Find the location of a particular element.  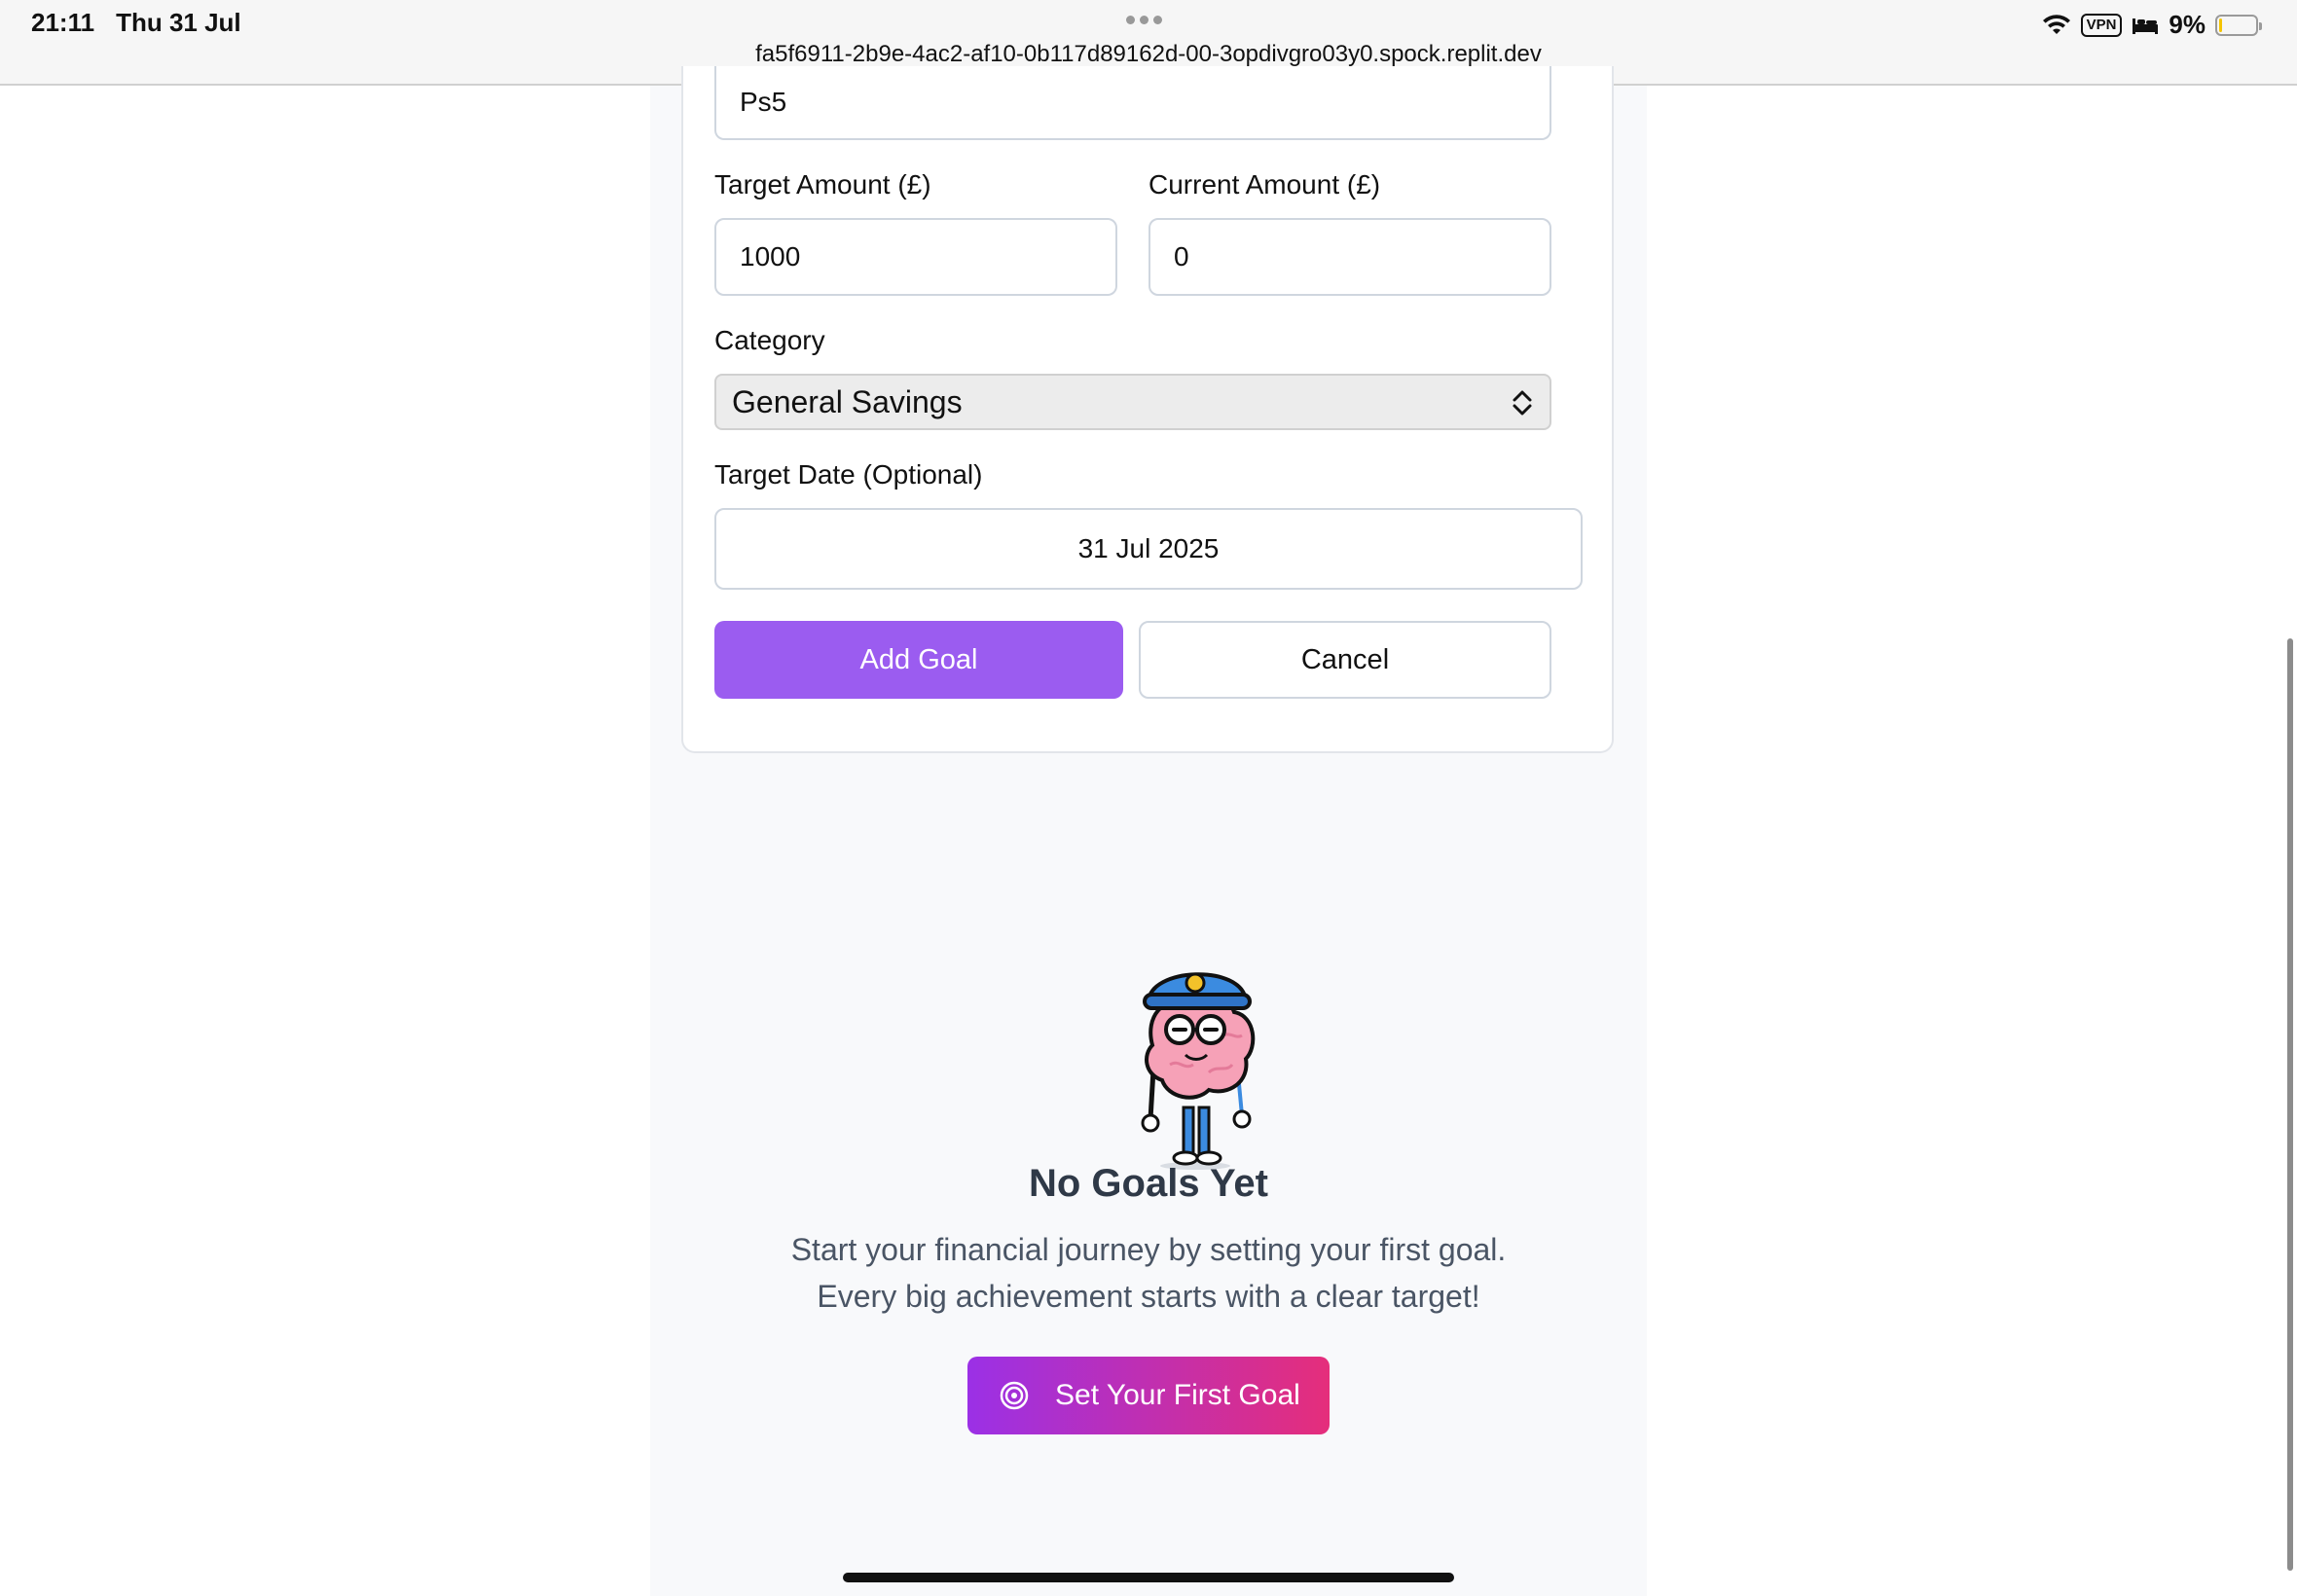

target-amount-input: 1000 is located at coordinates (915, 257).